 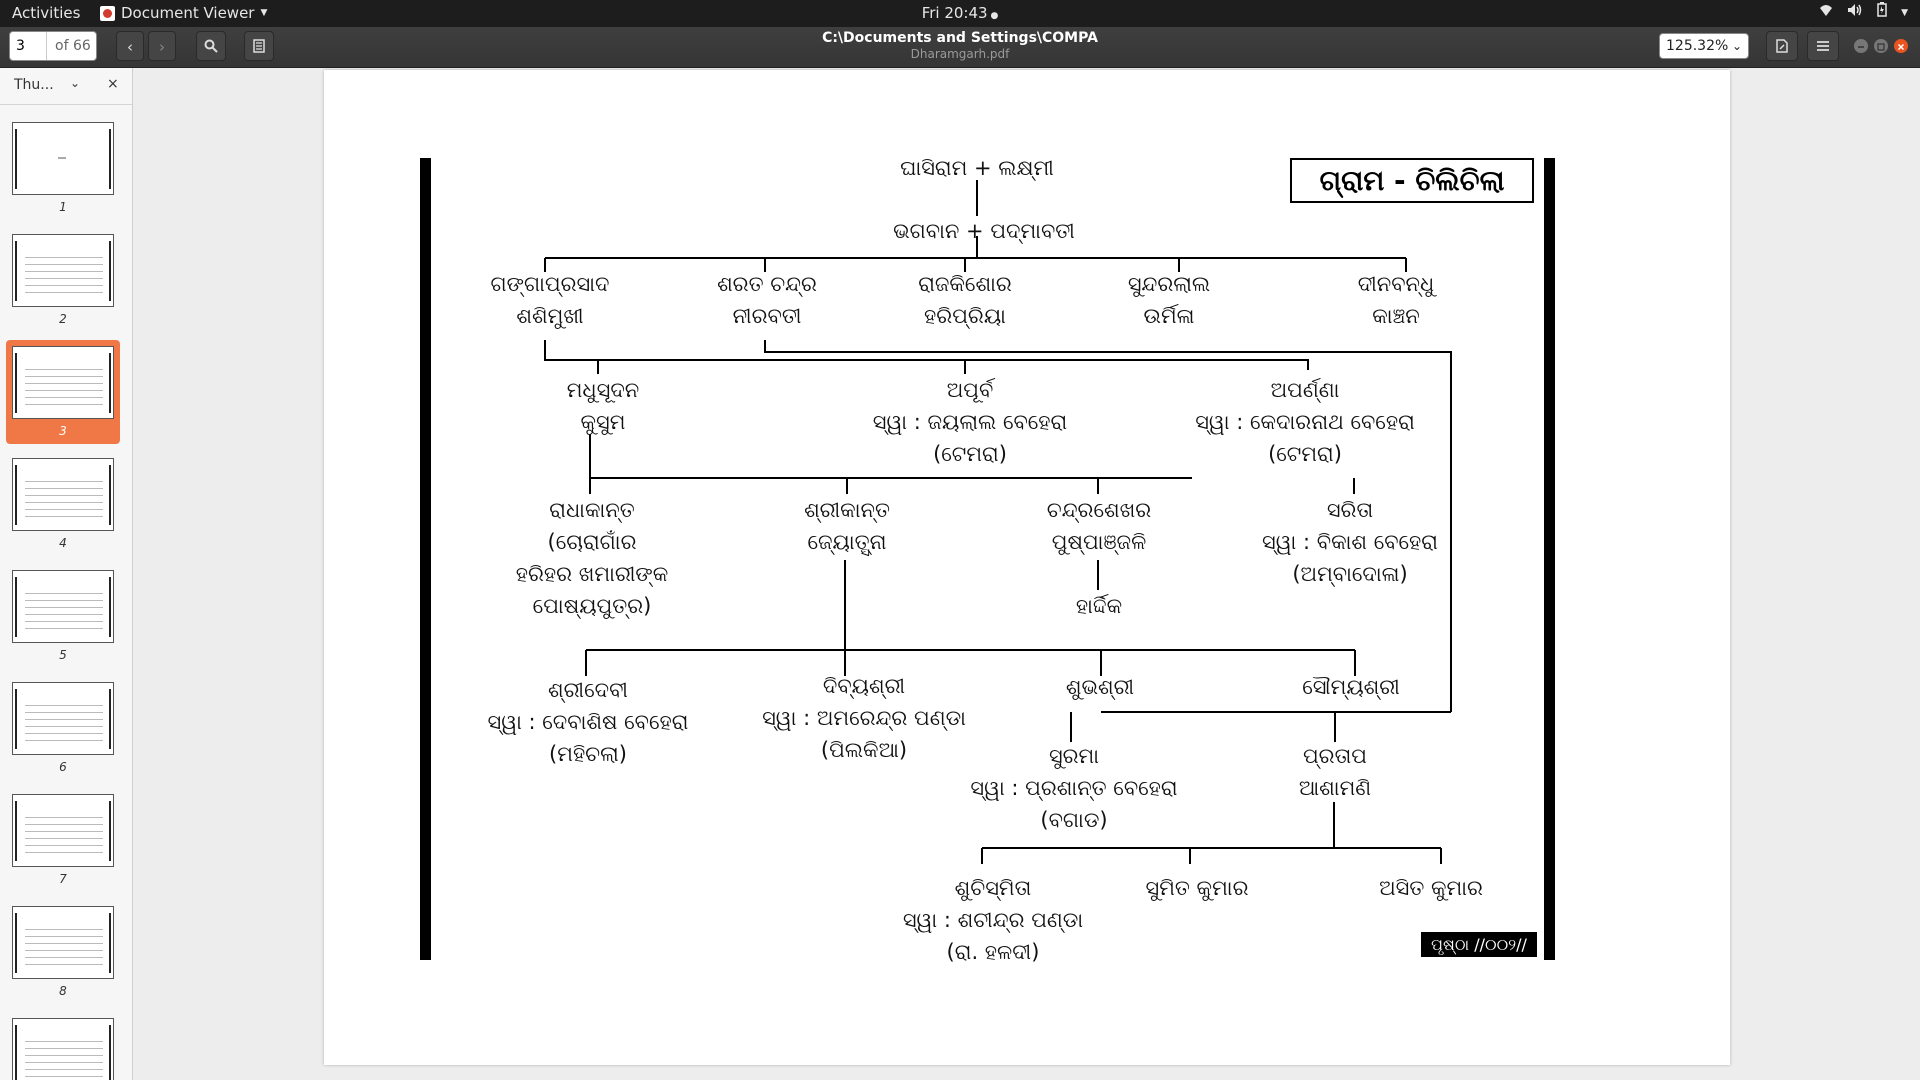 I want to click on close-sidebar-icon: ×, so click(x=113, y=84).